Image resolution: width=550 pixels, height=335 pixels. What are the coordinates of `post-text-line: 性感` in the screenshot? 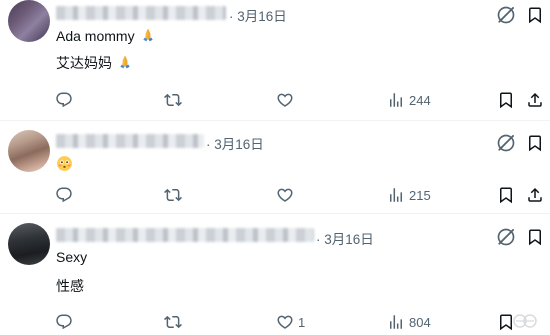 It's located at (70, 286).